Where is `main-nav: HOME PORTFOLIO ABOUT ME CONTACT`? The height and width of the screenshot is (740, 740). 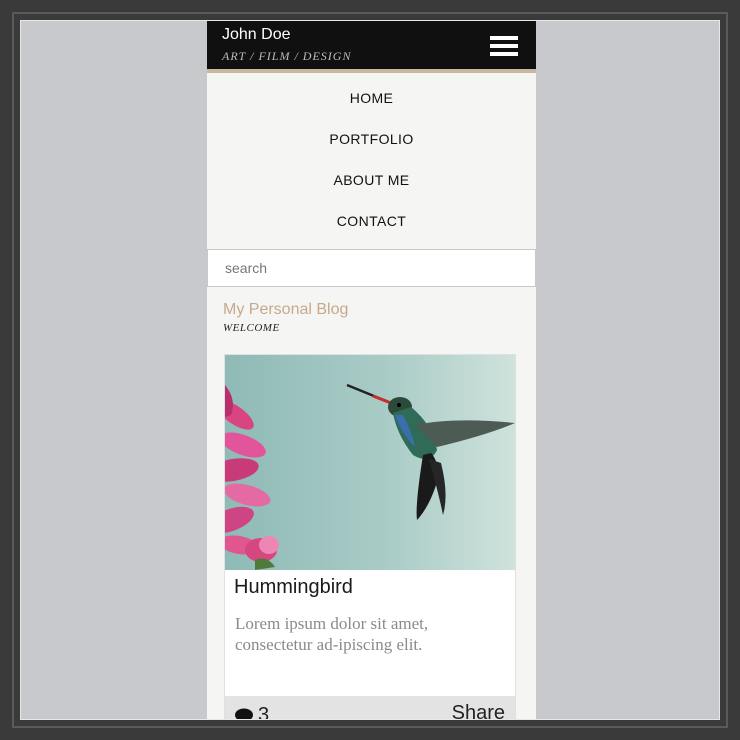
main-nav: HOME PORTFOLIO ABOUT ME CONTACT is located at coordinates (371, 161).